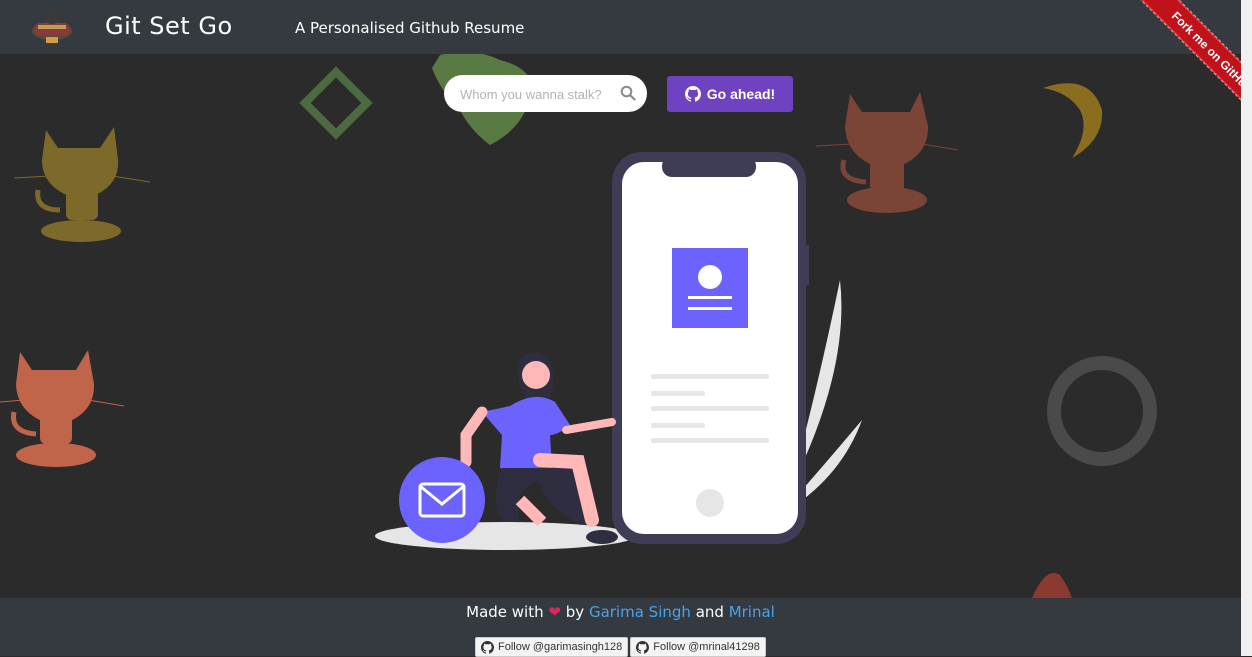 This screenshot has width=1252, height=657. I want to click on follow-label: Follow @garimasingh128, so click(560, 647).